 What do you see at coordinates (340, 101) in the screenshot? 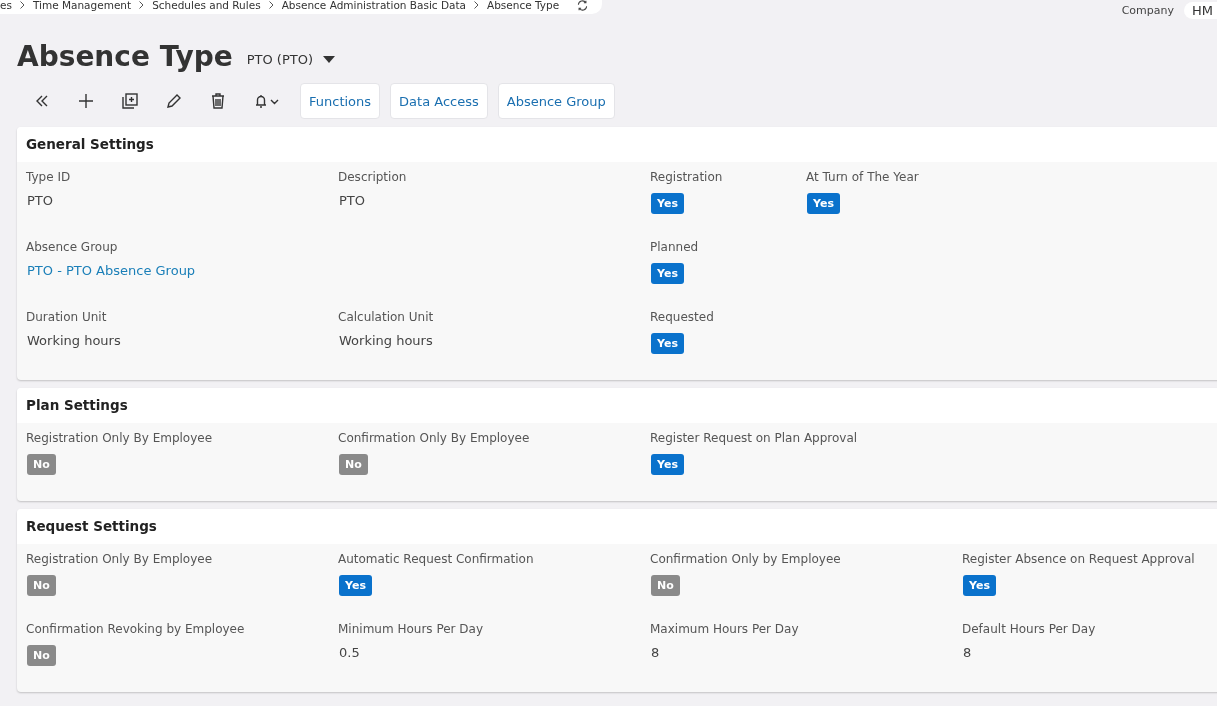
I see `toolbar-button: Functions` at bounding box center [340, 101].